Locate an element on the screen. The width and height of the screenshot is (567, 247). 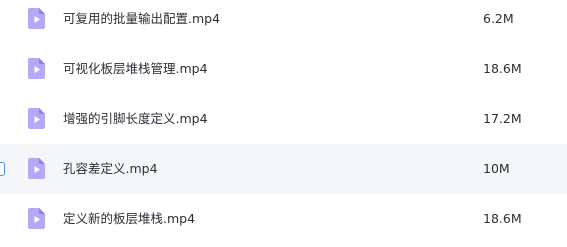
file-size: 17.2M is located at coordinates (502, 118).